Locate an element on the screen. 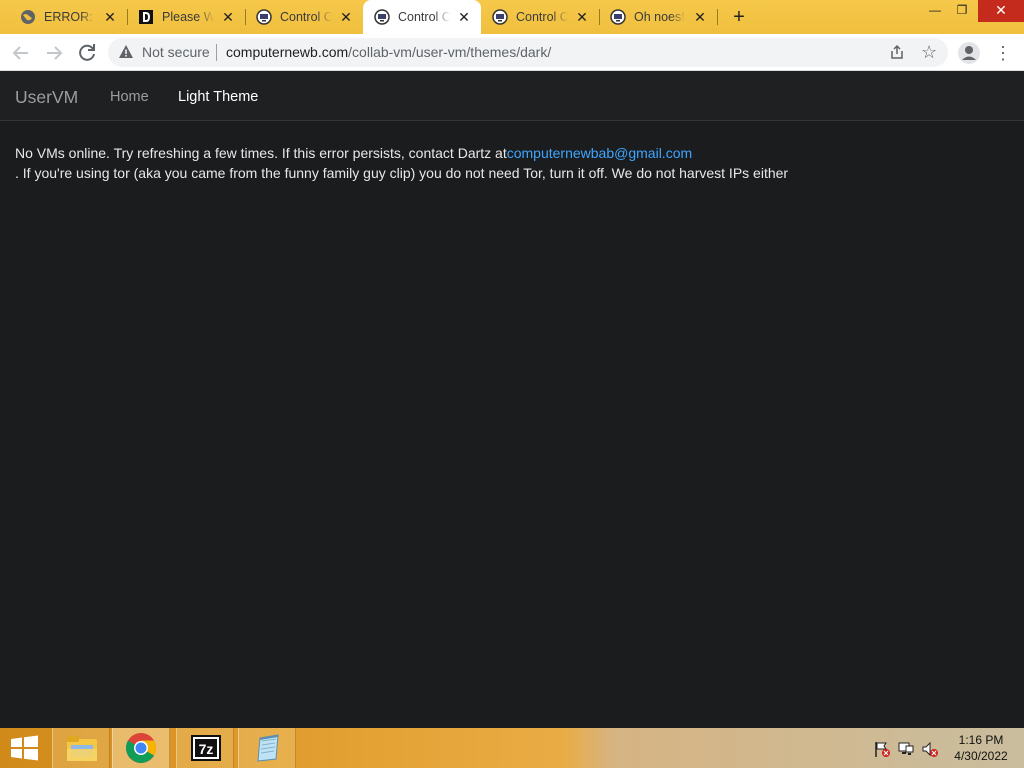  arrow-left-icon is located at coordinates (20, 53).